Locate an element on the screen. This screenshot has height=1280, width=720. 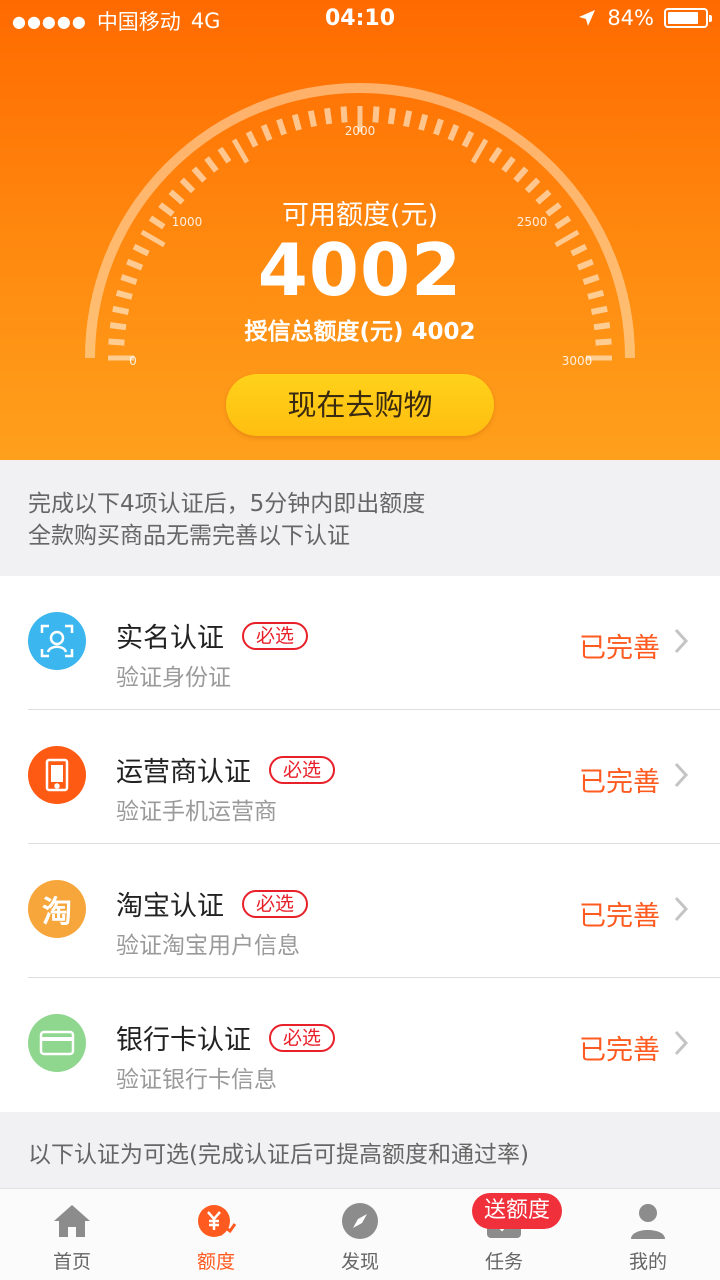
notice-line: 完成以下4项认证后，5分钟内即出额度 is located at coordinates (227, 504).